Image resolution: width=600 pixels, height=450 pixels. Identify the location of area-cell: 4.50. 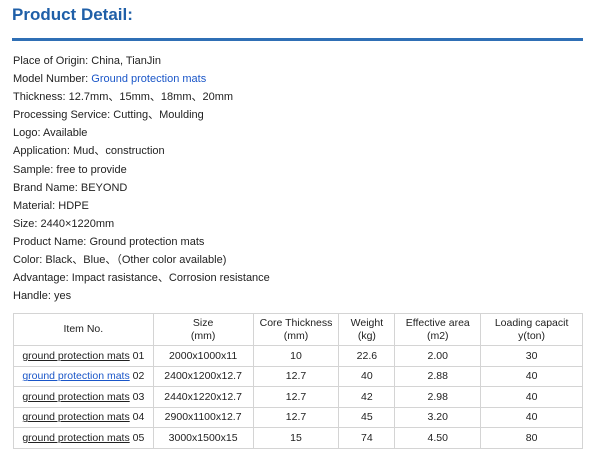
(438, 438).